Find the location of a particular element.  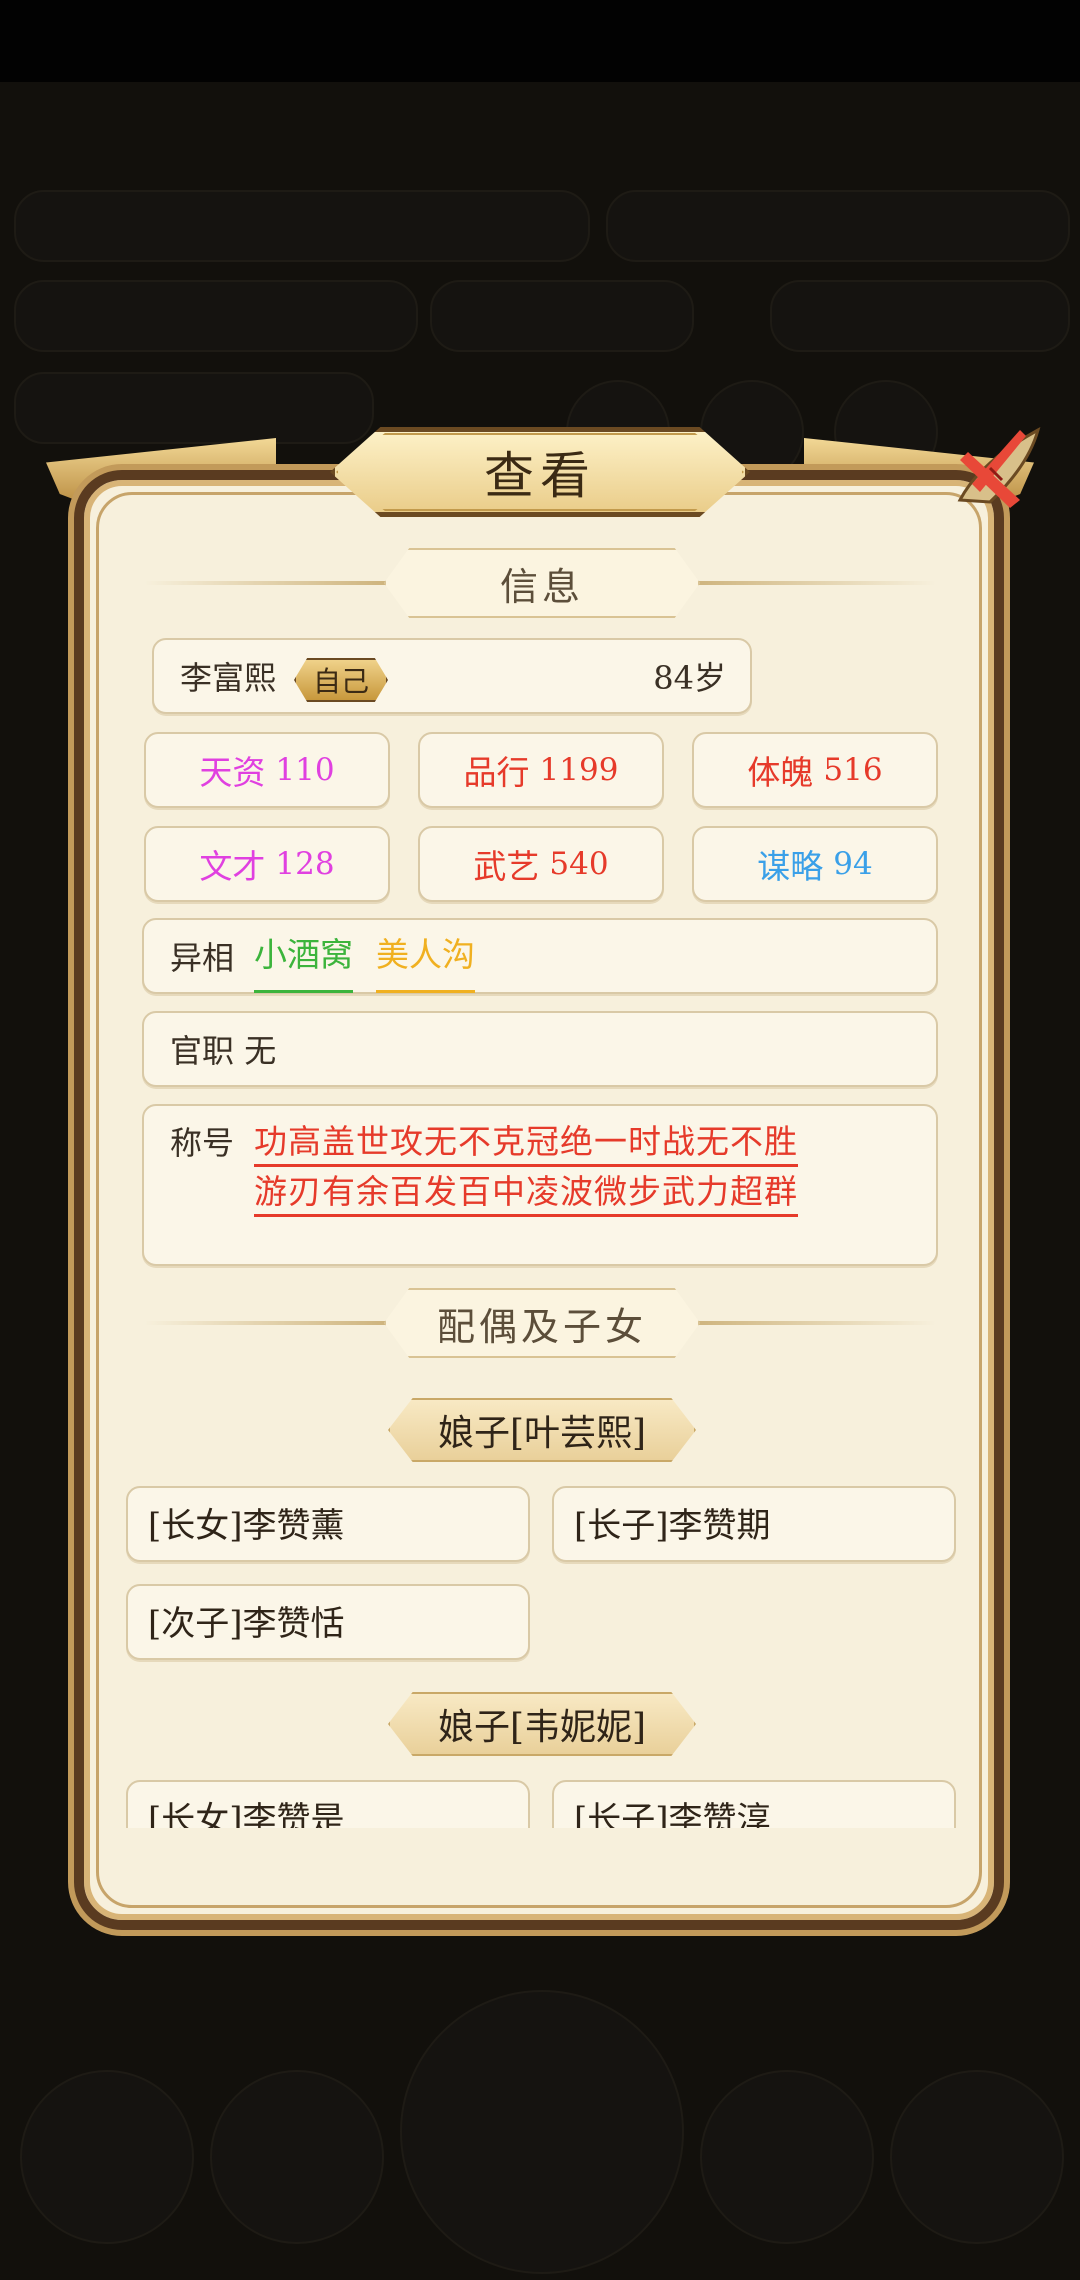

stat-martial: 武艺 540 is located at coordinates (541, 864).